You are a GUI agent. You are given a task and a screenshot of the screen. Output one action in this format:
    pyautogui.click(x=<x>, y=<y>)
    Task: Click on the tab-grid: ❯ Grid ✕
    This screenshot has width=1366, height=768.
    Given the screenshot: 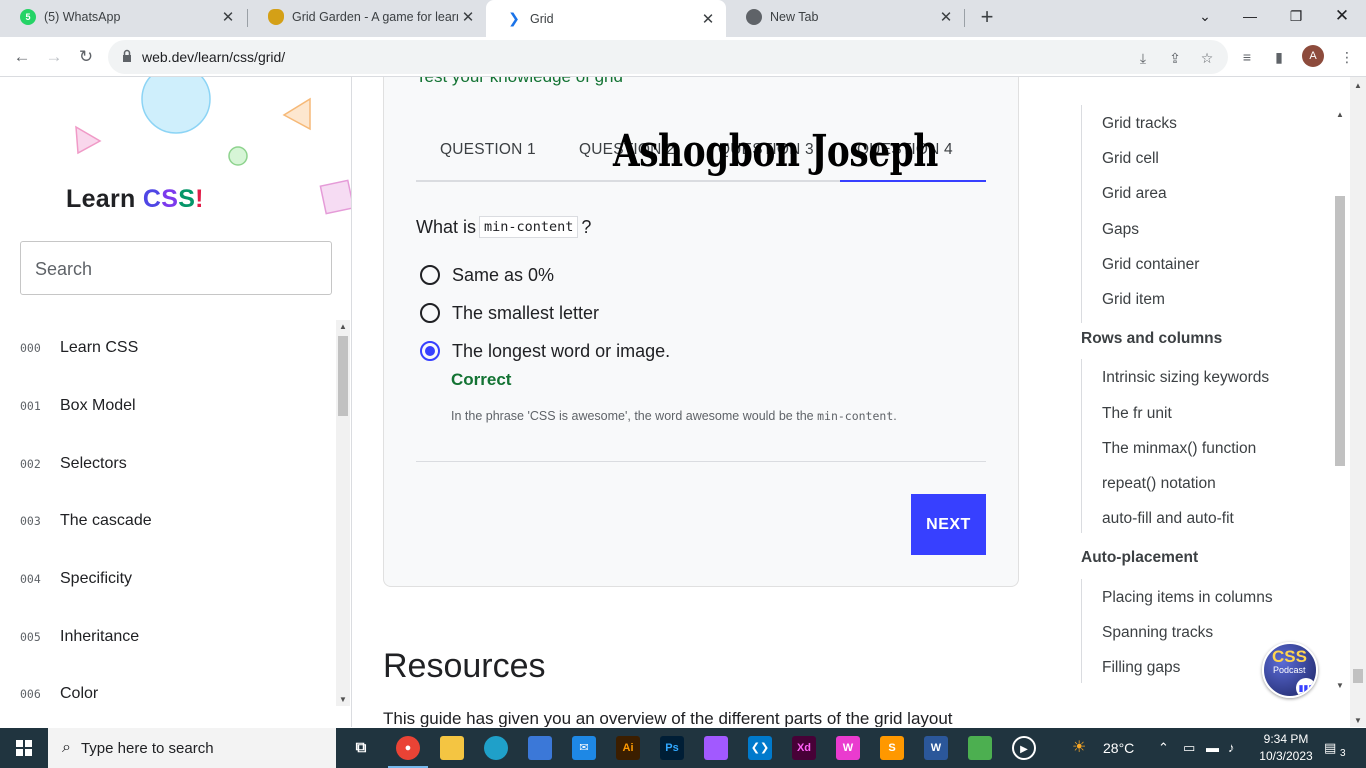 What is the action you would take?
    pyautogui.click(x=606, y=18)
    